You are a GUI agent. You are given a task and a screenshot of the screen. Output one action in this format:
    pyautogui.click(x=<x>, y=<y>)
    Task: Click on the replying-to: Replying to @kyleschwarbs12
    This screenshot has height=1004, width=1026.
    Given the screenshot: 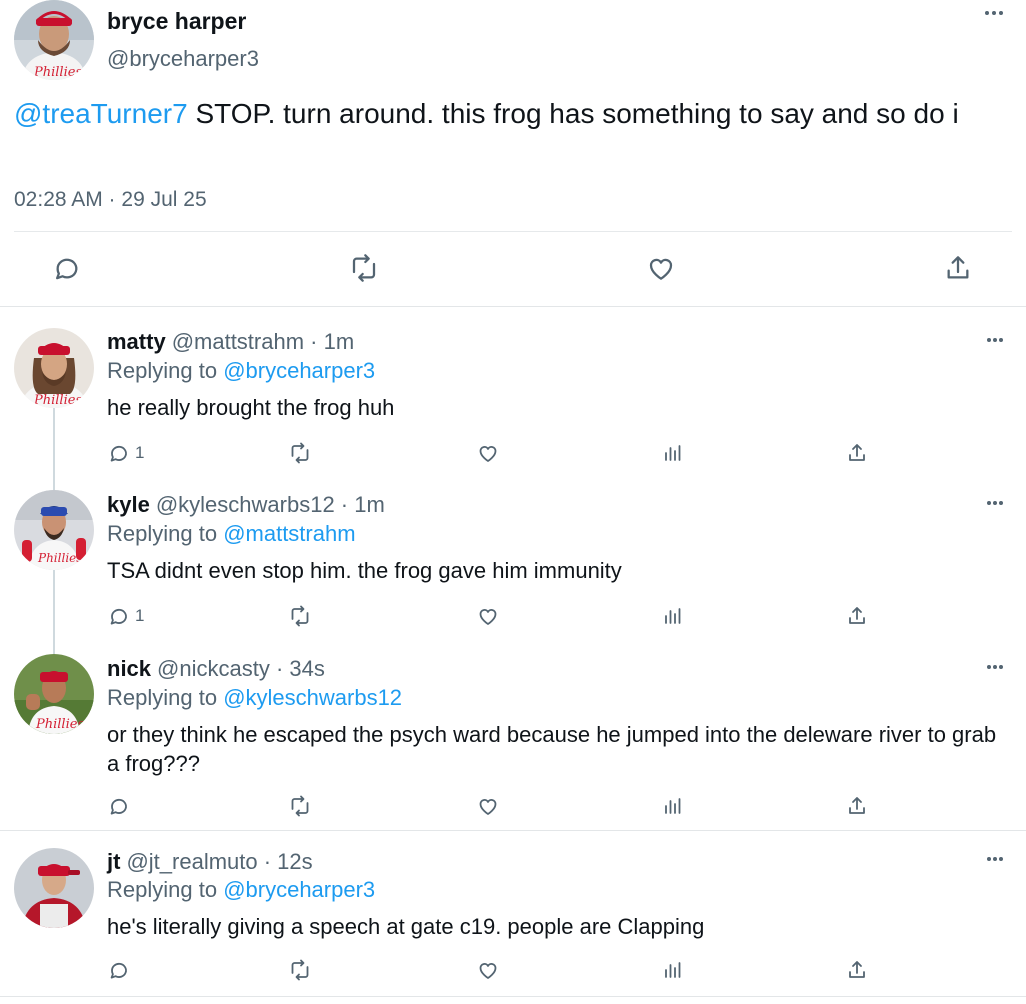 What is the action you would take?
    pyautogui.click(x=254, y=698)
    